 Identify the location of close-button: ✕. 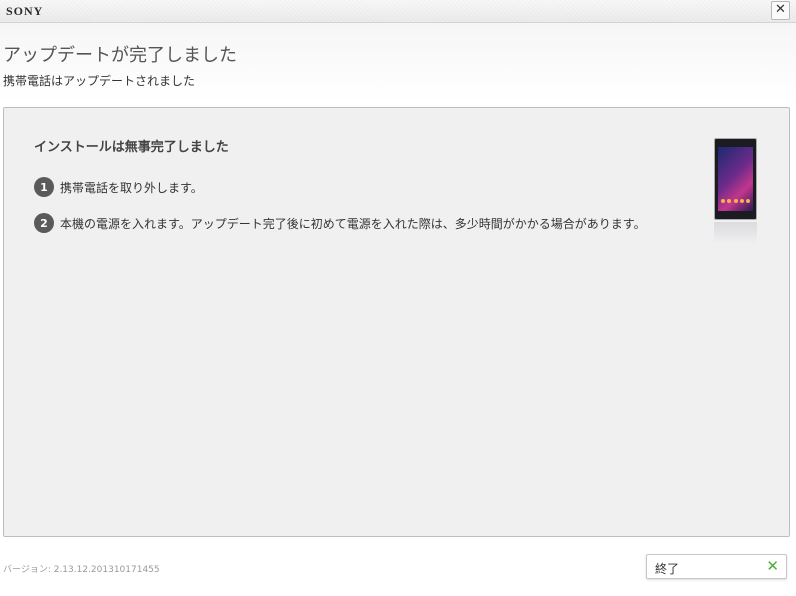
(780, 10).